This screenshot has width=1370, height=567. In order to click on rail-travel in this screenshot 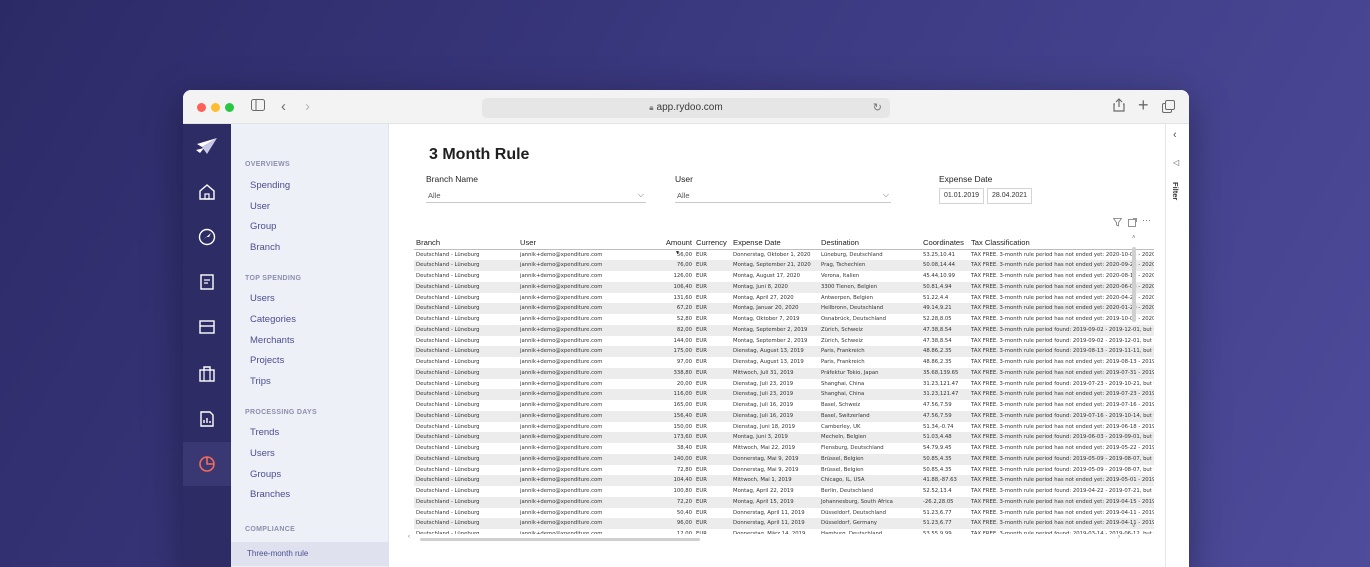, I will do `click(207, 237)`.